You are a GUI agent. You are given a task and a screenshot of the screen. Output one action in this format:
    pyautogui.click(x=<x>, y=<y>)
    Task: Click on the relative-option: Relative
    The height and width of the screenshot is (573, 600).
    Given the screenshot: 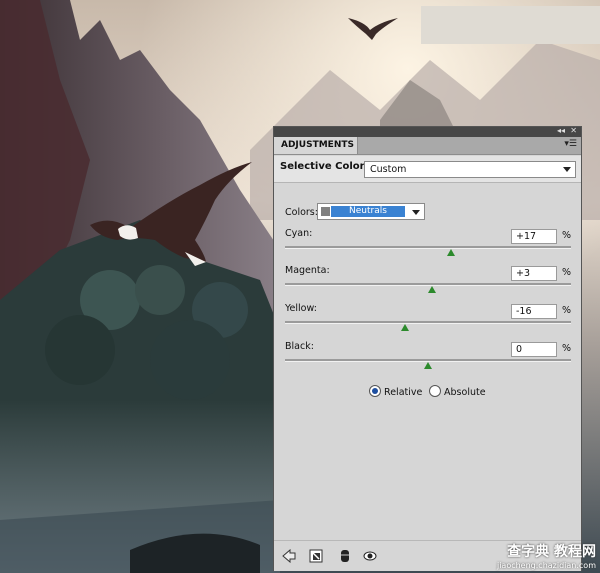 What is the action you would take?
    pyautogui.click(x=395, y=391)
    